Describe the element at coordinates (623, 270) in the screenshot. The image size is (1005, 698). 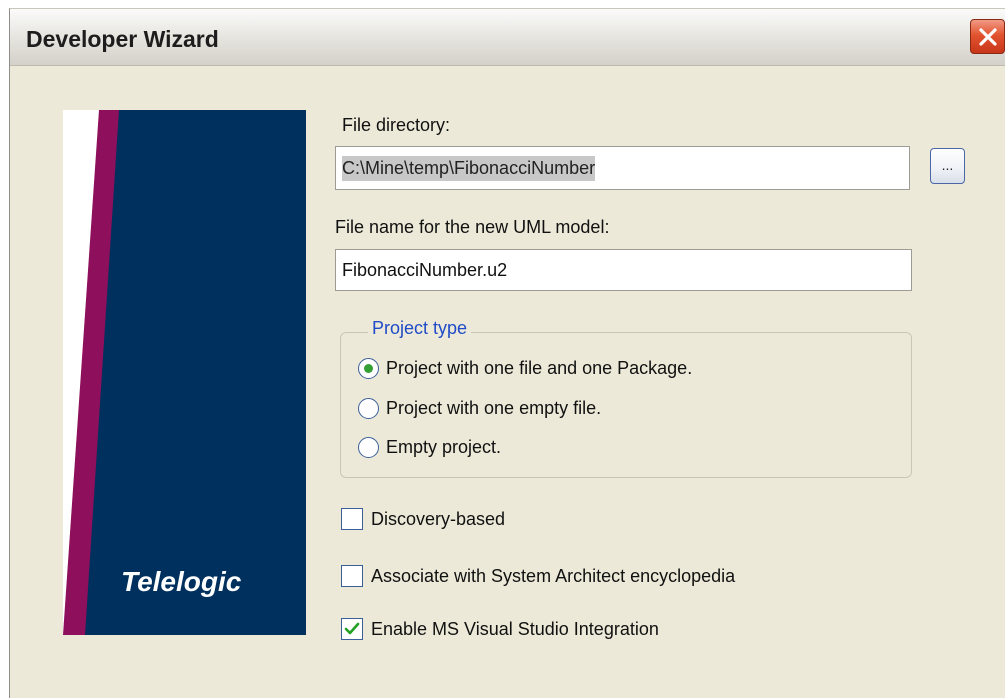
I see `file-name-input: FibonacciNumber.u2` at that location.